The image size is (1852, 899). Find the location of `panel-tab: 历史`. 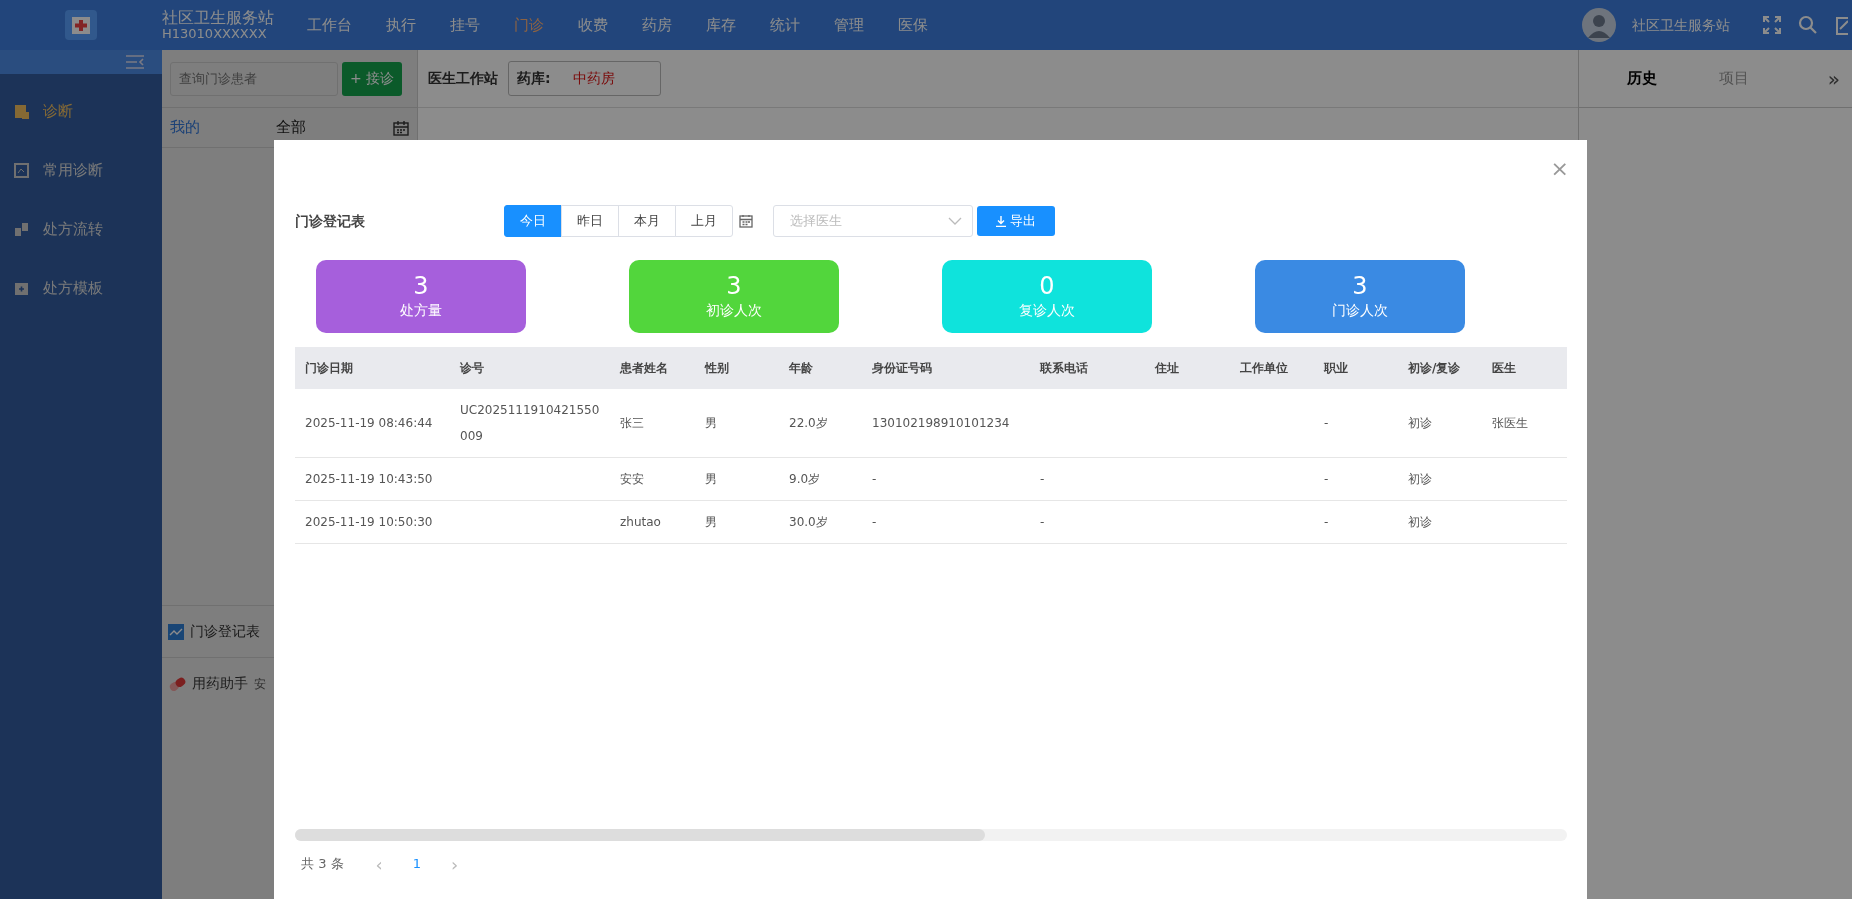

panel-tab: 历史 is located at coordinates (1673, 78).